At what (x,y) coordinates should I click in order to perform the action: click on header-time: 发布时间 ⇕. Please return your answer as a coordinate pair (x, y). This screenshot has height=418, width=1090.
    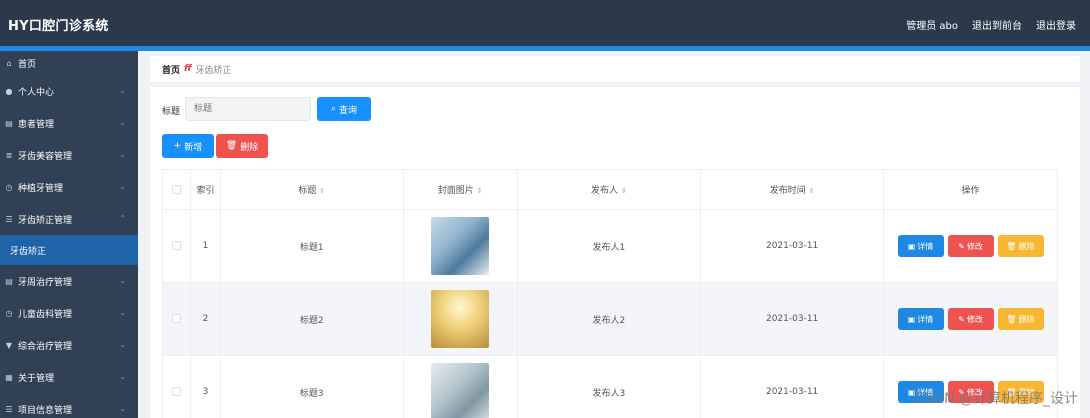
    Looking at the image, I should click on (792, 189).